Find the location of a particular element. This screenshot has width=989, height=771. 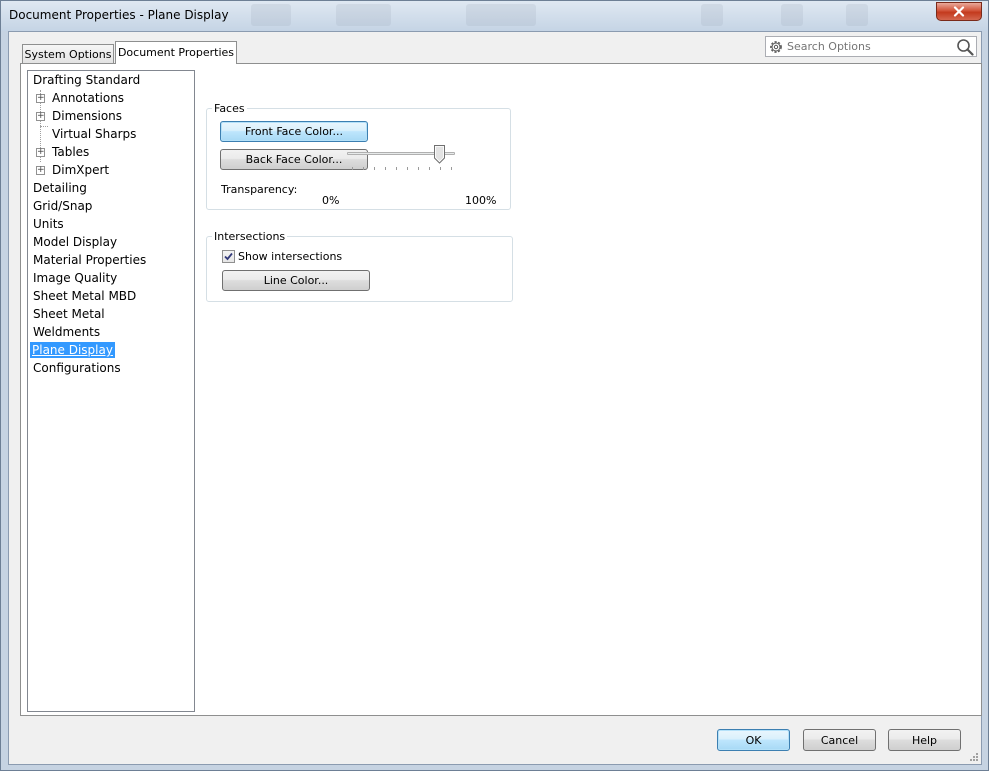

intersections-group-title: Intersections is located at coordinates (250, 236).